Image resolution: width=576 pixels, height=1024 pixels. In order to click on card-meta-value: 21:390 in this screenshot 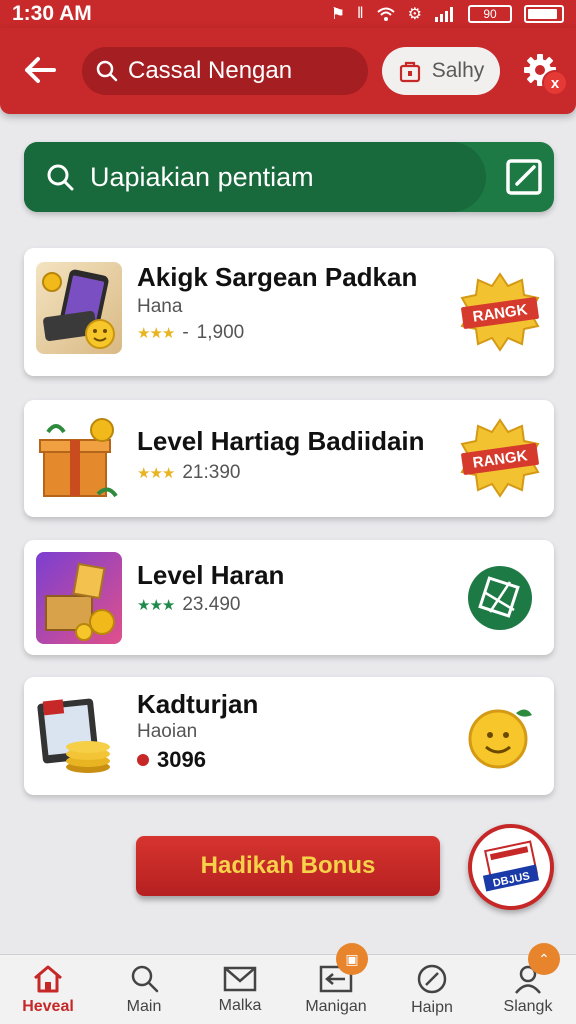, I will do `click(211, 472)`.